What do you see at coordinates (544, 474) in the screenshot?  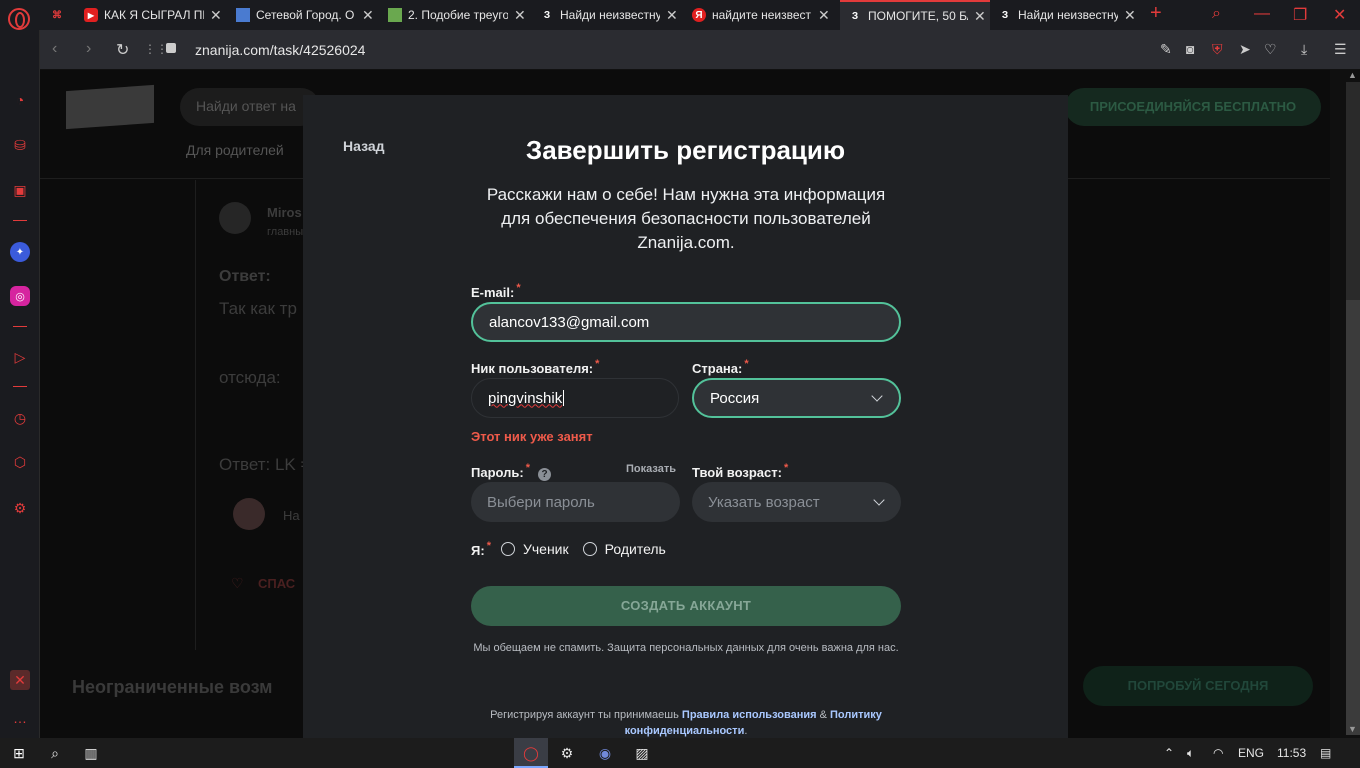 I see `help-icon: ?` at bounding box center [544, 474].